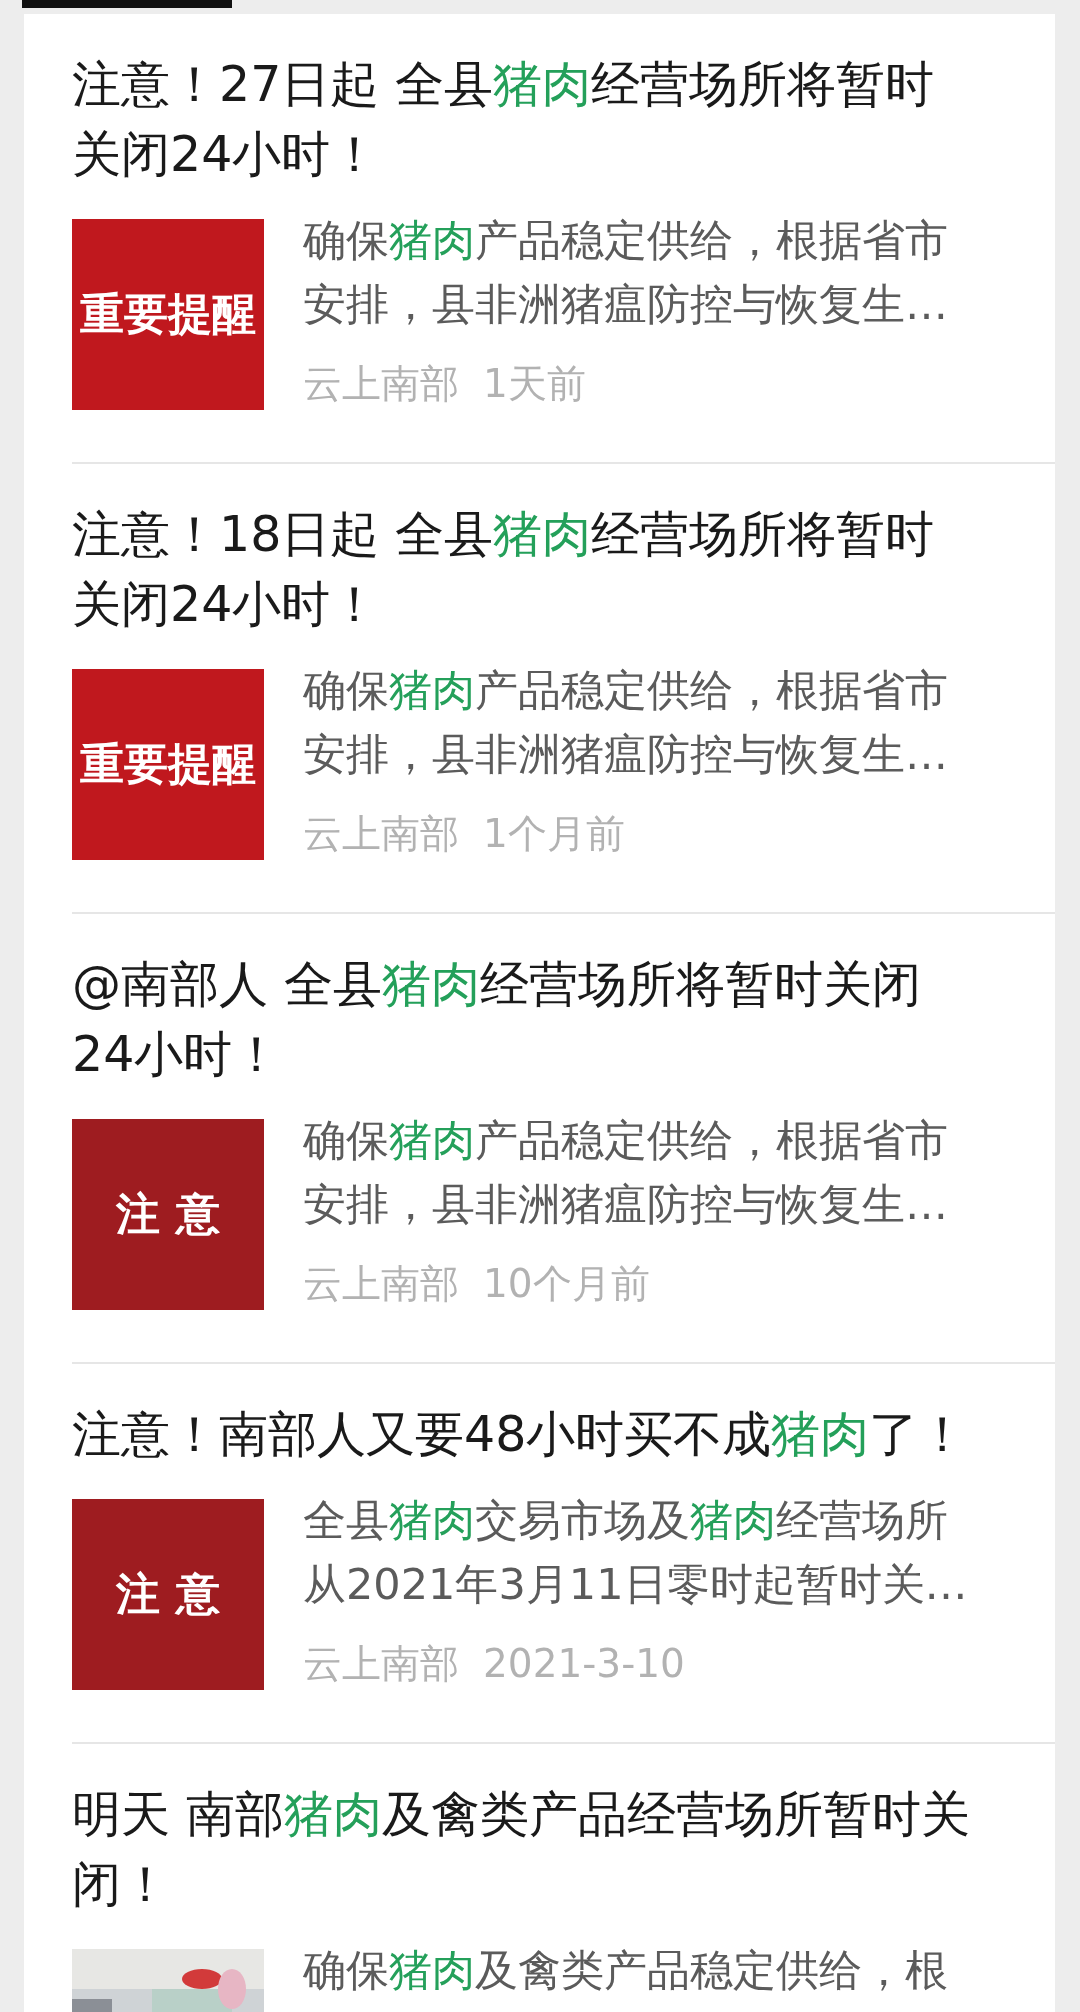 This screenshot has width=1080, height=2012. What do you see at coordinates (566, 1284) in the screenshot?
I see `post-time: 10个月前` at bounding box center [566, 1284].